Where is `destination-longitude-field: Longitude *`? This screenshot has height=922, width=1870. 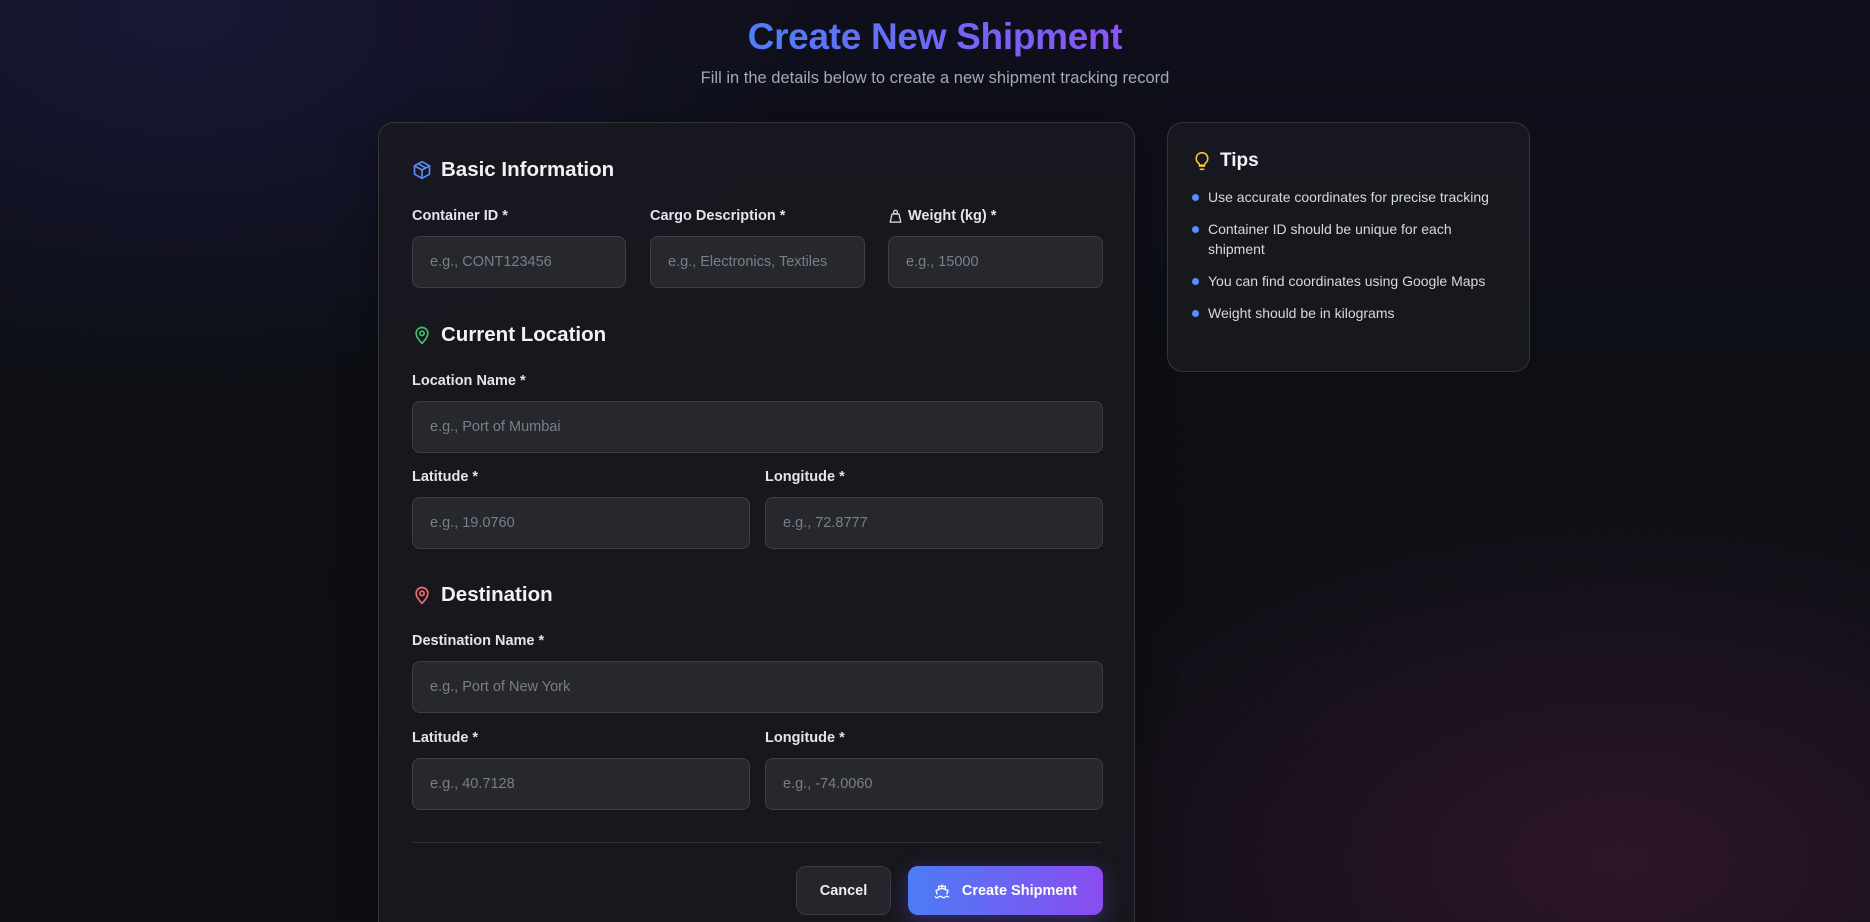
destination-longitude-field: Longitude * is located at coordinates (934, 769).